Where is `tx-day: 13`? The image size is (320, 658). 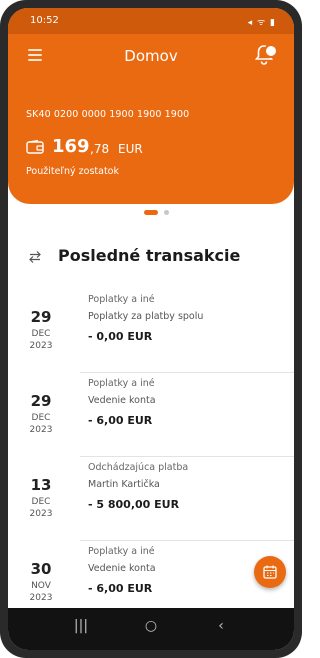
tx-day: 13 is located at coordinates (41, 485).